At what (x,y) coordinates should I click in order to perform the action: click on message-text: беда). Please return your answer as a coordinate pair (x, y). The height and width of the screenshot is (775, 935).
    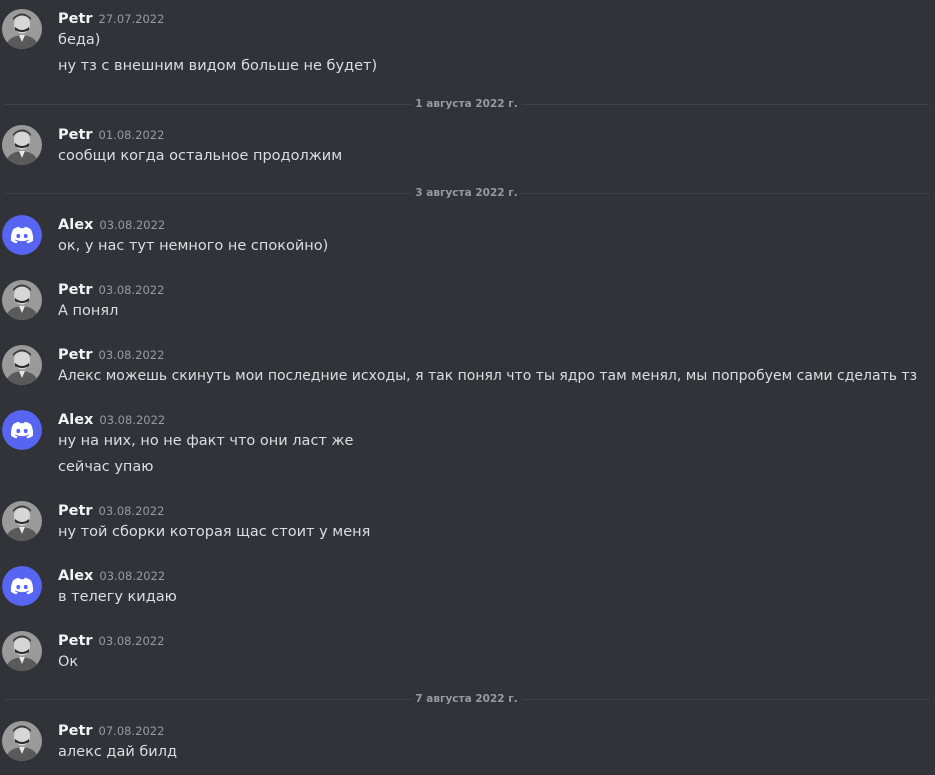
    Looking at the image, I should click on (79, 40).